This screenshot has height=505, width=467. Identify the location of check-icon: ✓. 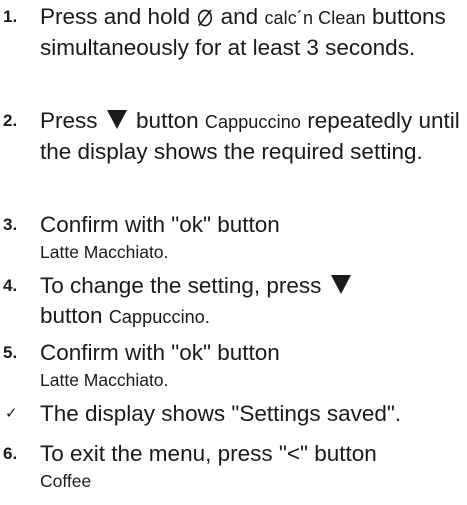
(11, 413).